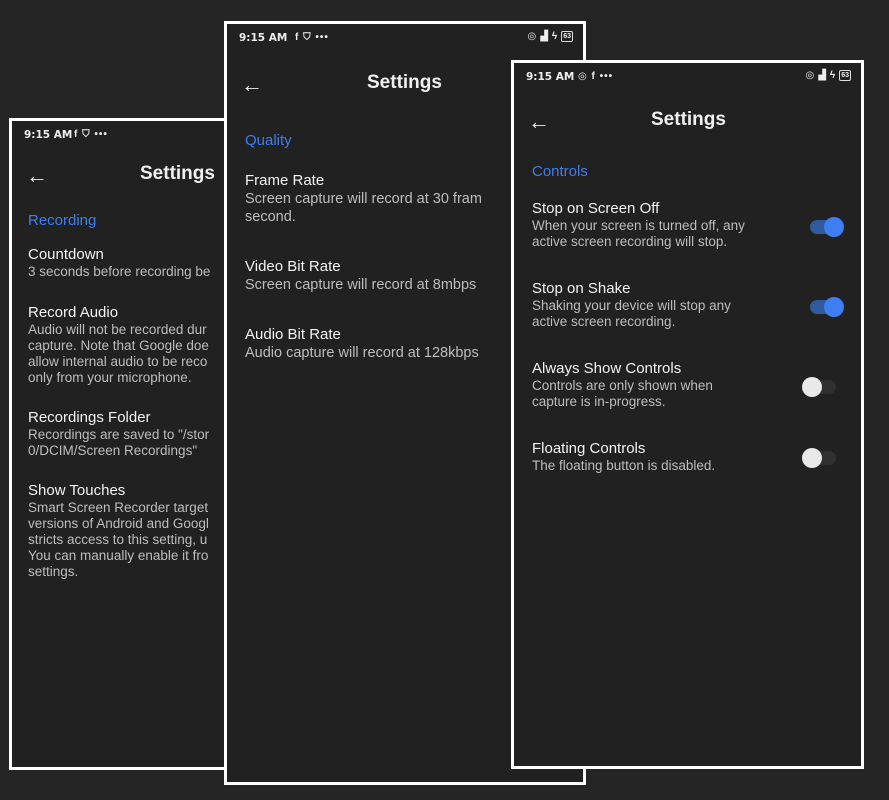 The height and width of the screenshot is (800, 889). I want to click on stop-on-shake-toggle, so click(827, 307).